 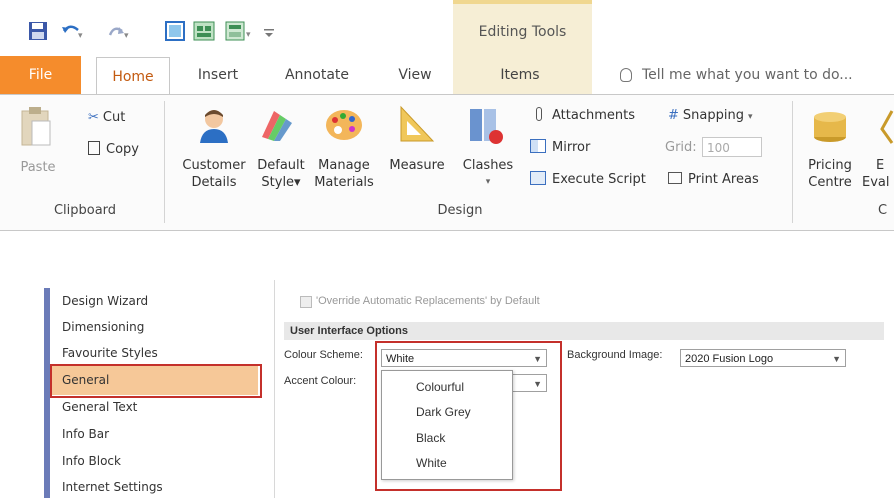 I want to click on copy-icon, so click(x=94, y=148).